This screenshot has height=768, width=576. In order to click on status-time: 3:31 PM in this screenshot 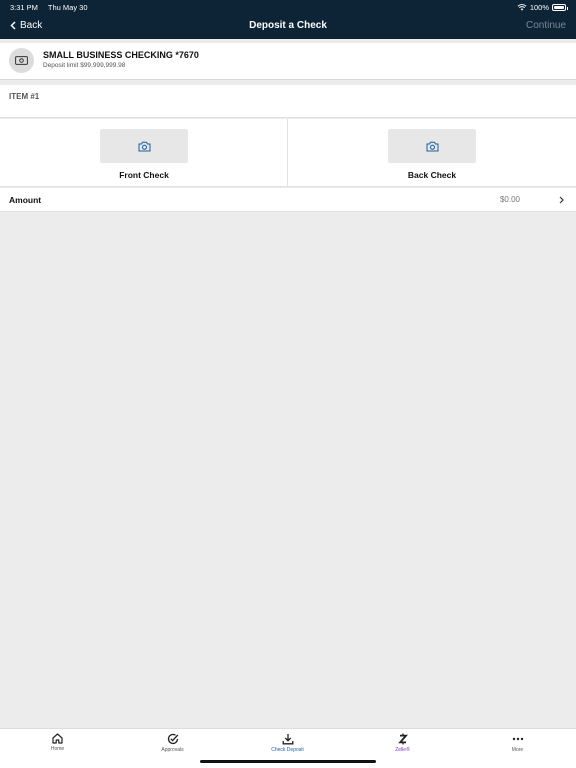, I will do `click(24, 7)`.